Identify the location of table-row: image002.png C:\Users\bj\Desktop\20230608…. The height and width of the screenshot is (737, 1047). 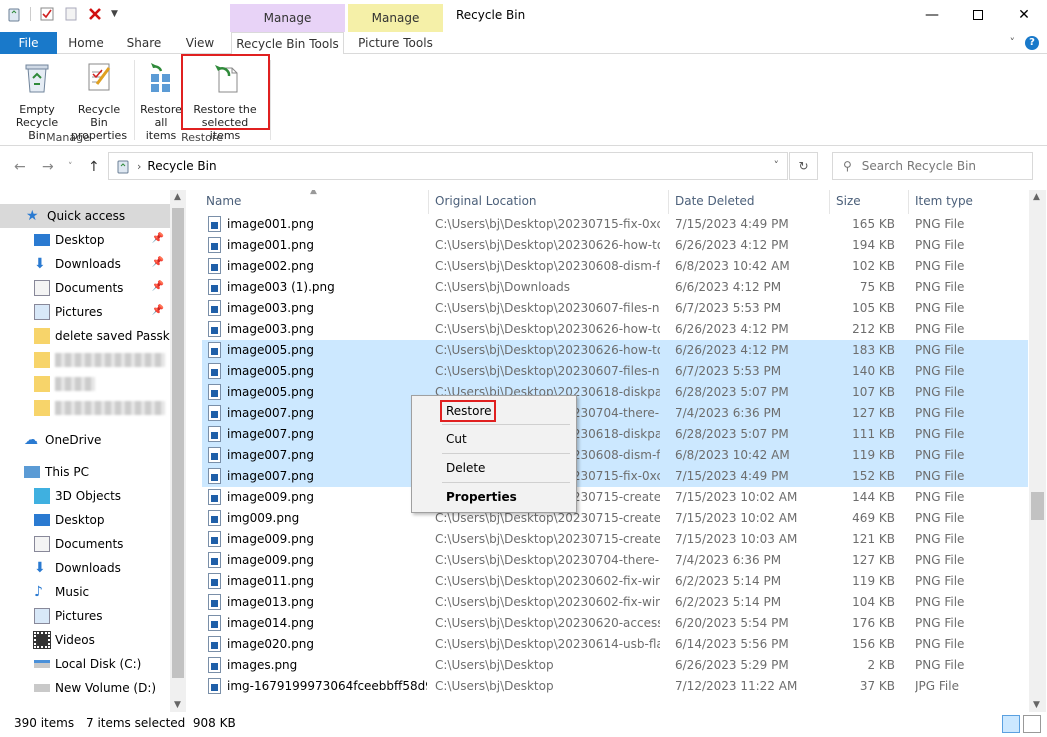
(615, 266).